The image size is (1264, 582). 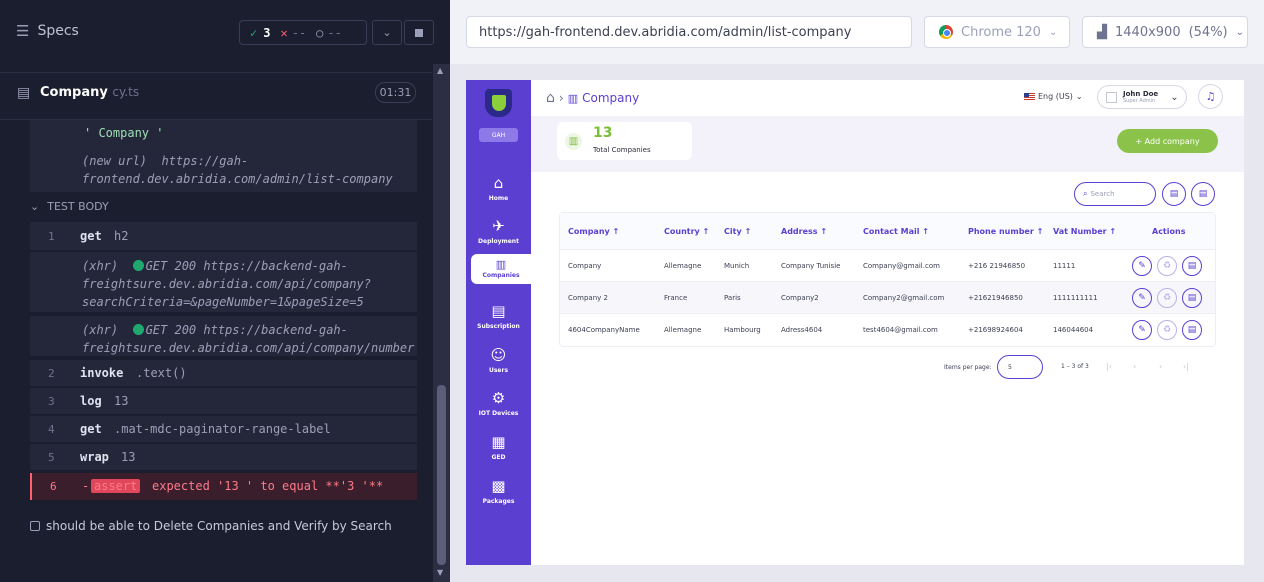 What do you see at coordinates (676, 297) in the screenshot?
I see `cell-country: France` at bounding box center [676, 297].